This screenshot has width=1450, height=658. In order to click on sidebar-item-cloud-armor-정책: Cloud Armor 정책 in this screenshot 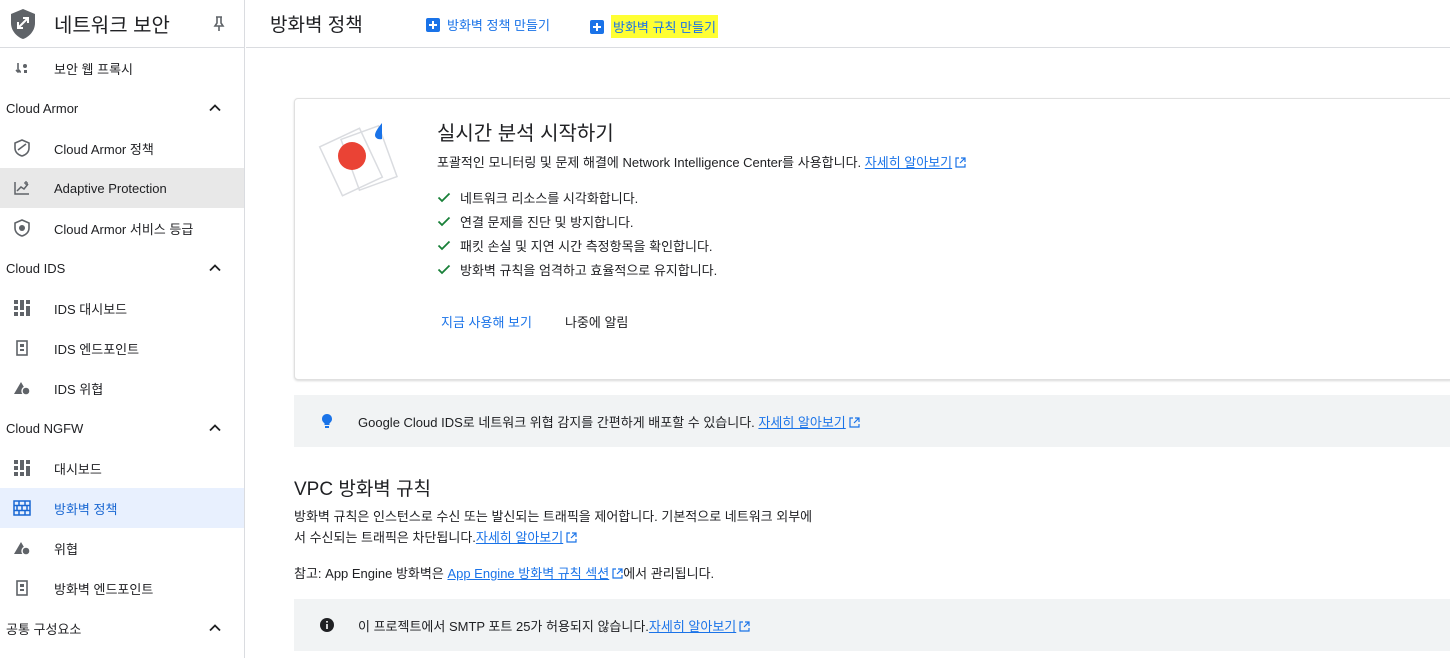, I will do `click(122, 148)`.